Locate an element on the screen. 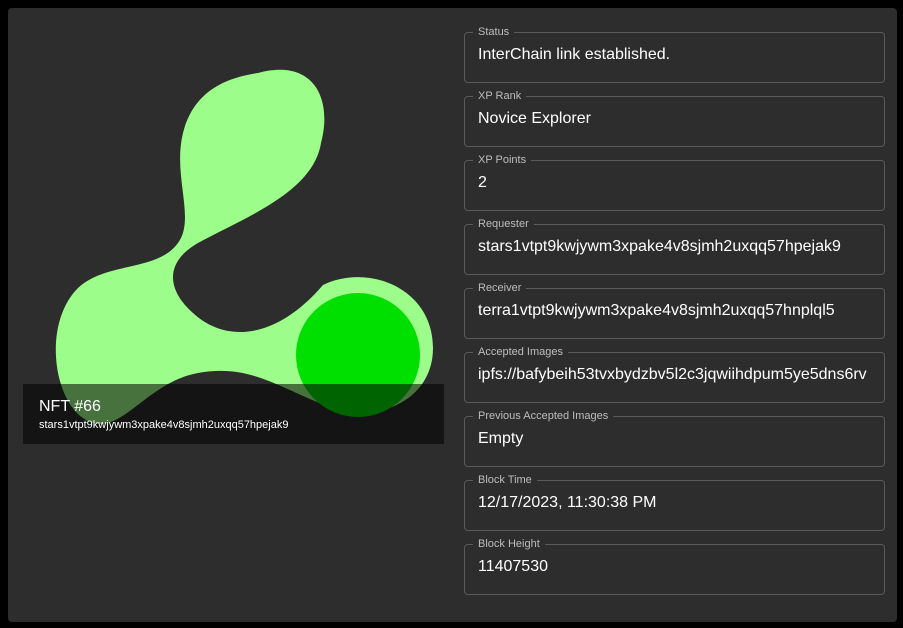 The width and height of the screenshot is (903, 628). xp-rank-field: XP Rank Novice Explorer is located at coordinates (674, 119).